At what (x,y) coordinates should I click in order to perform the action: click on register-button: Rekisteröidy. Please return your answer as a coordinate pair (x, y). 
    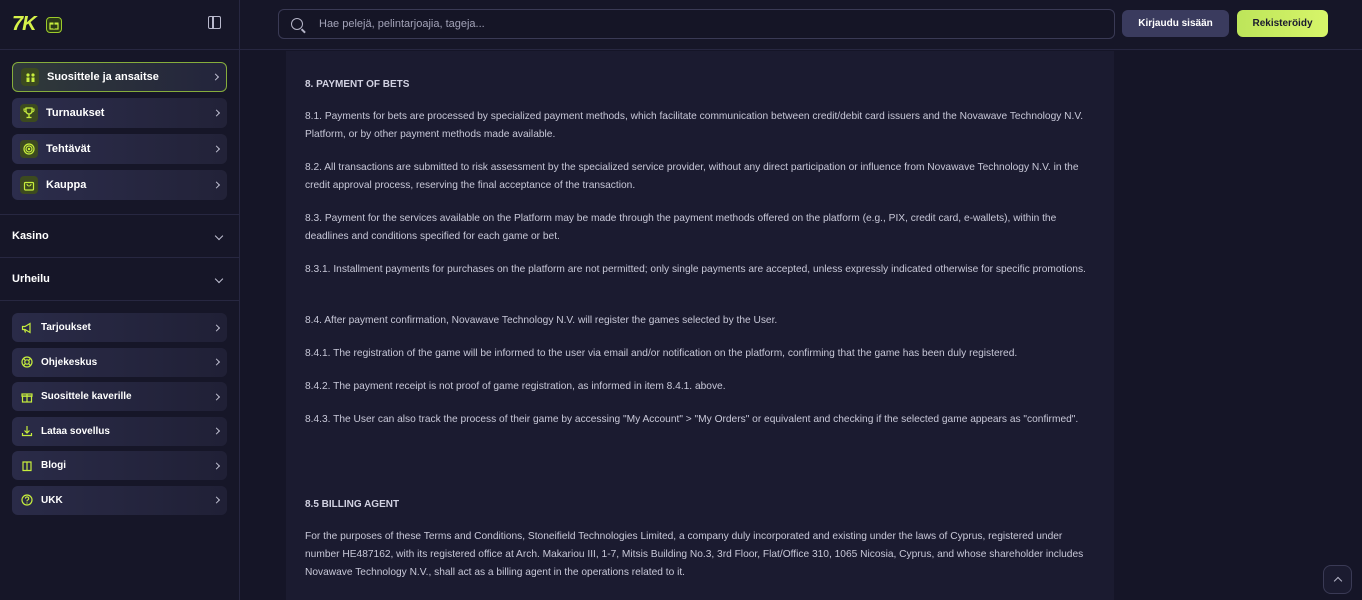
    Looking at the image, I should click on (1282, 23).